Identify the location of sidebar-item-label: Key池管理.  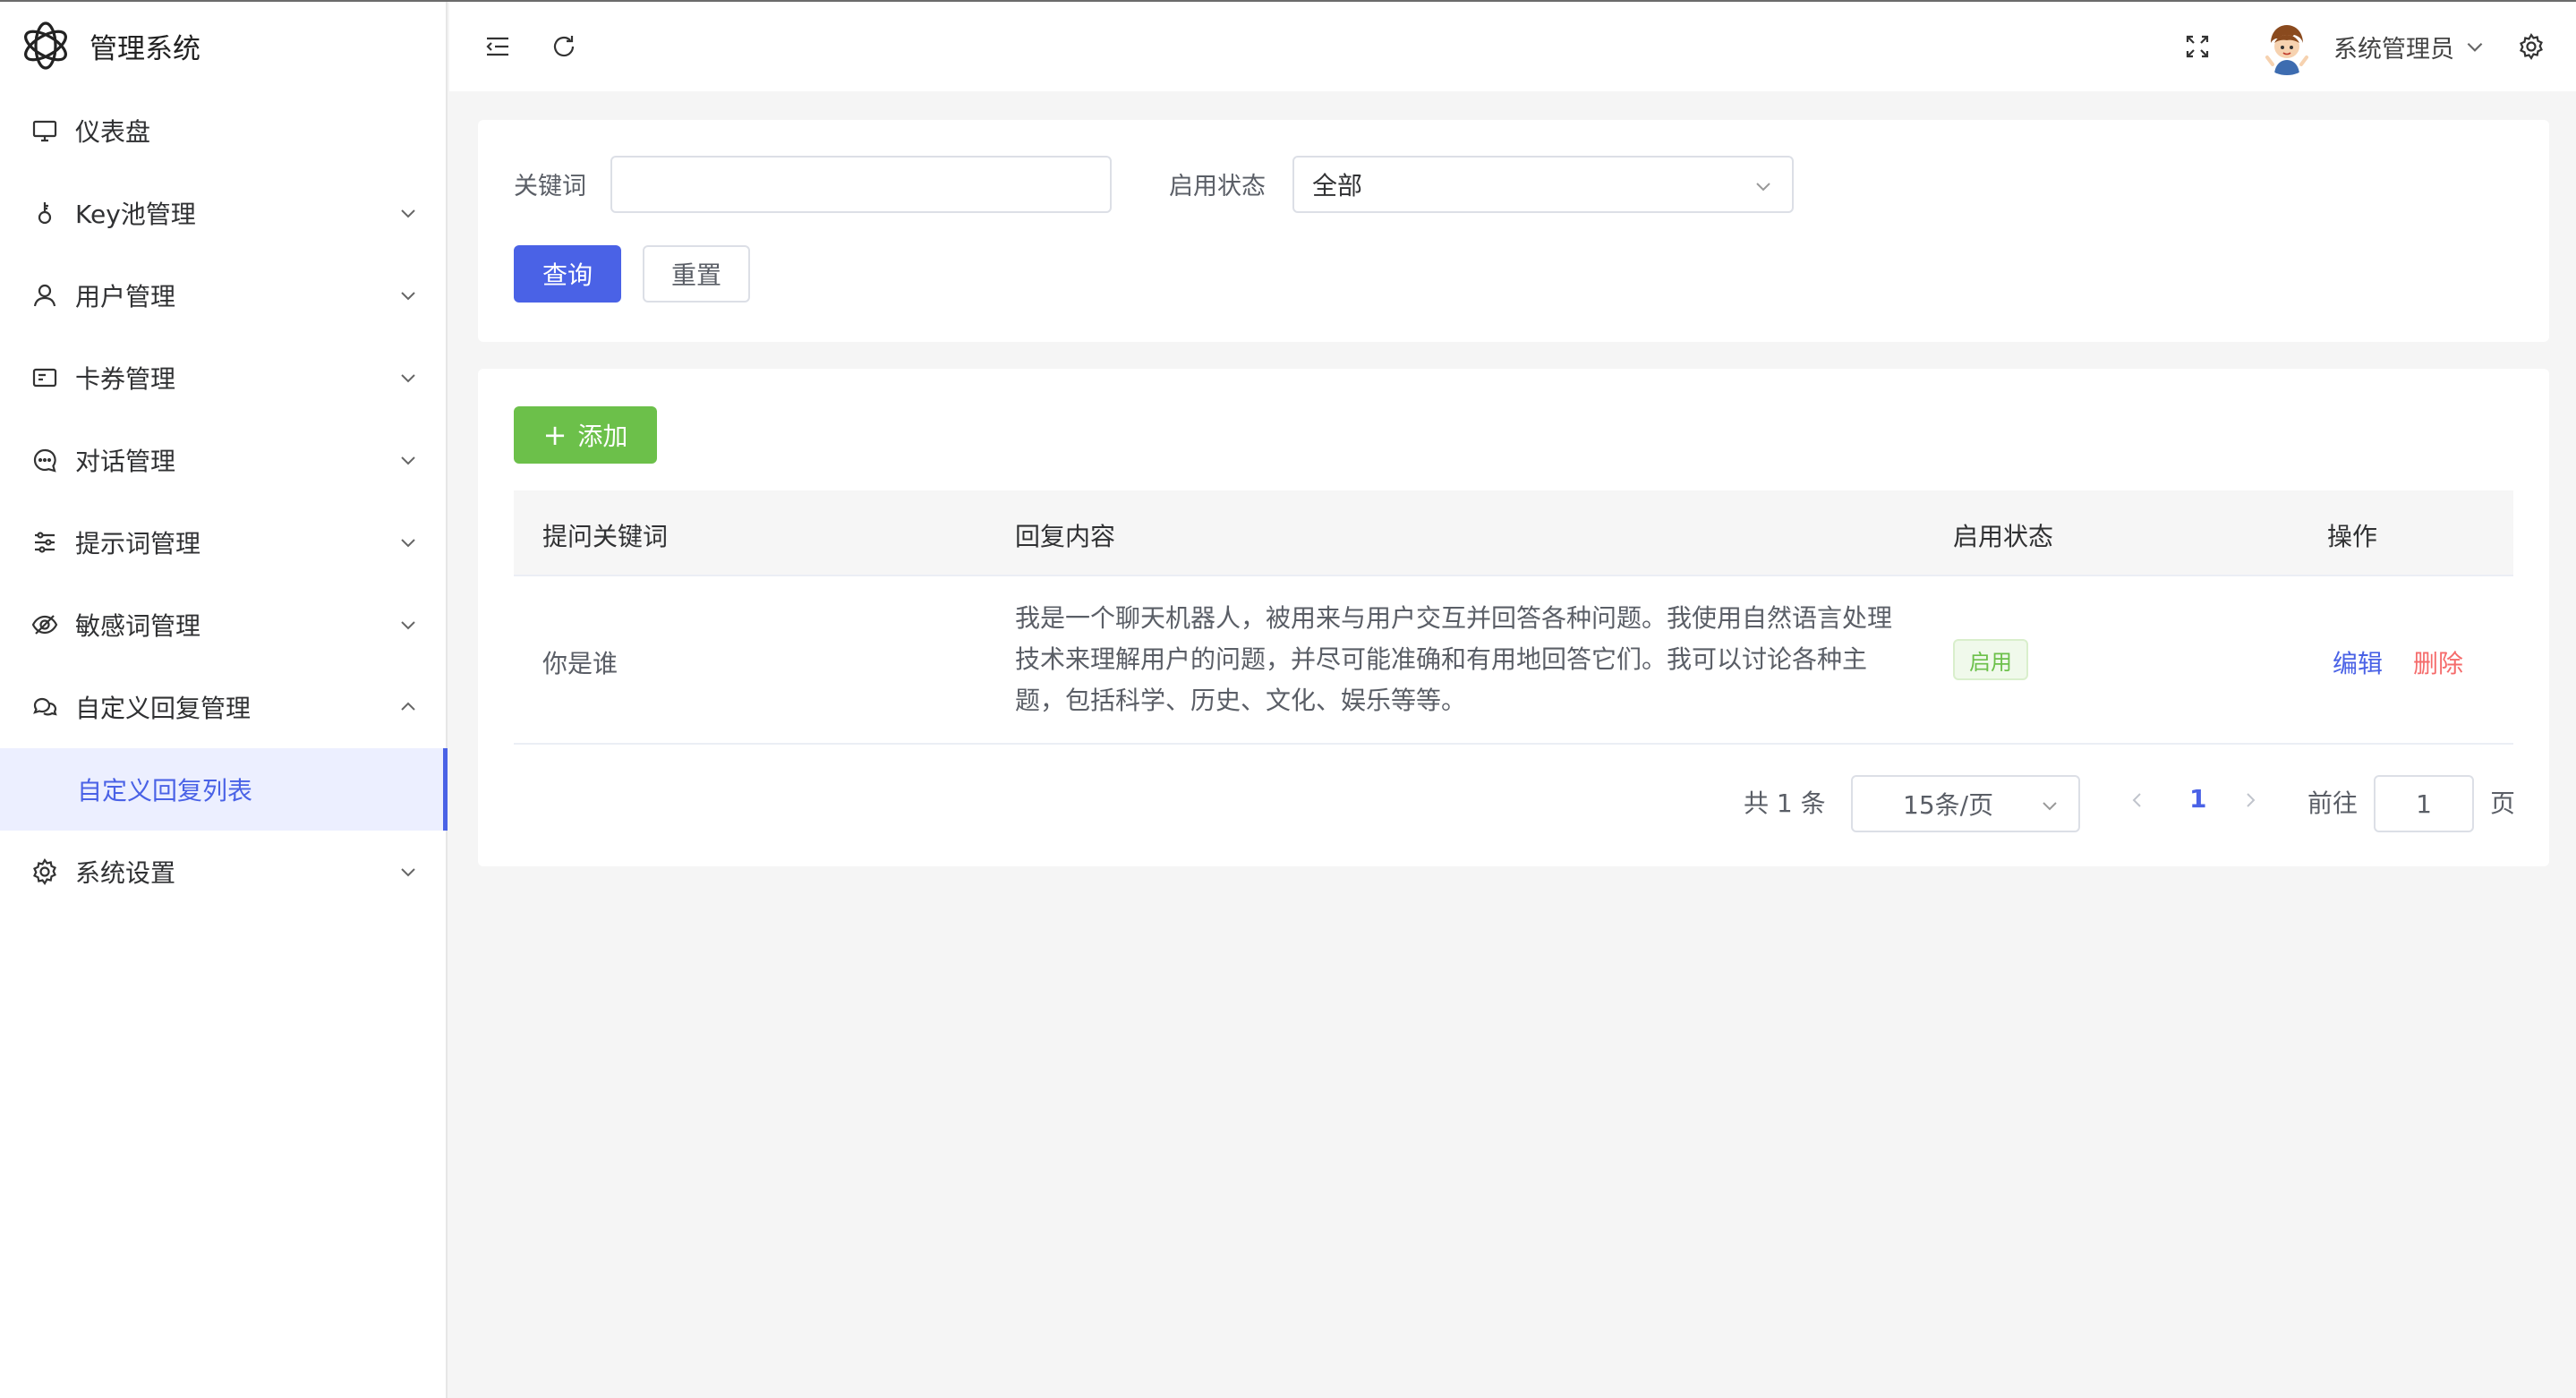
(135, 215).